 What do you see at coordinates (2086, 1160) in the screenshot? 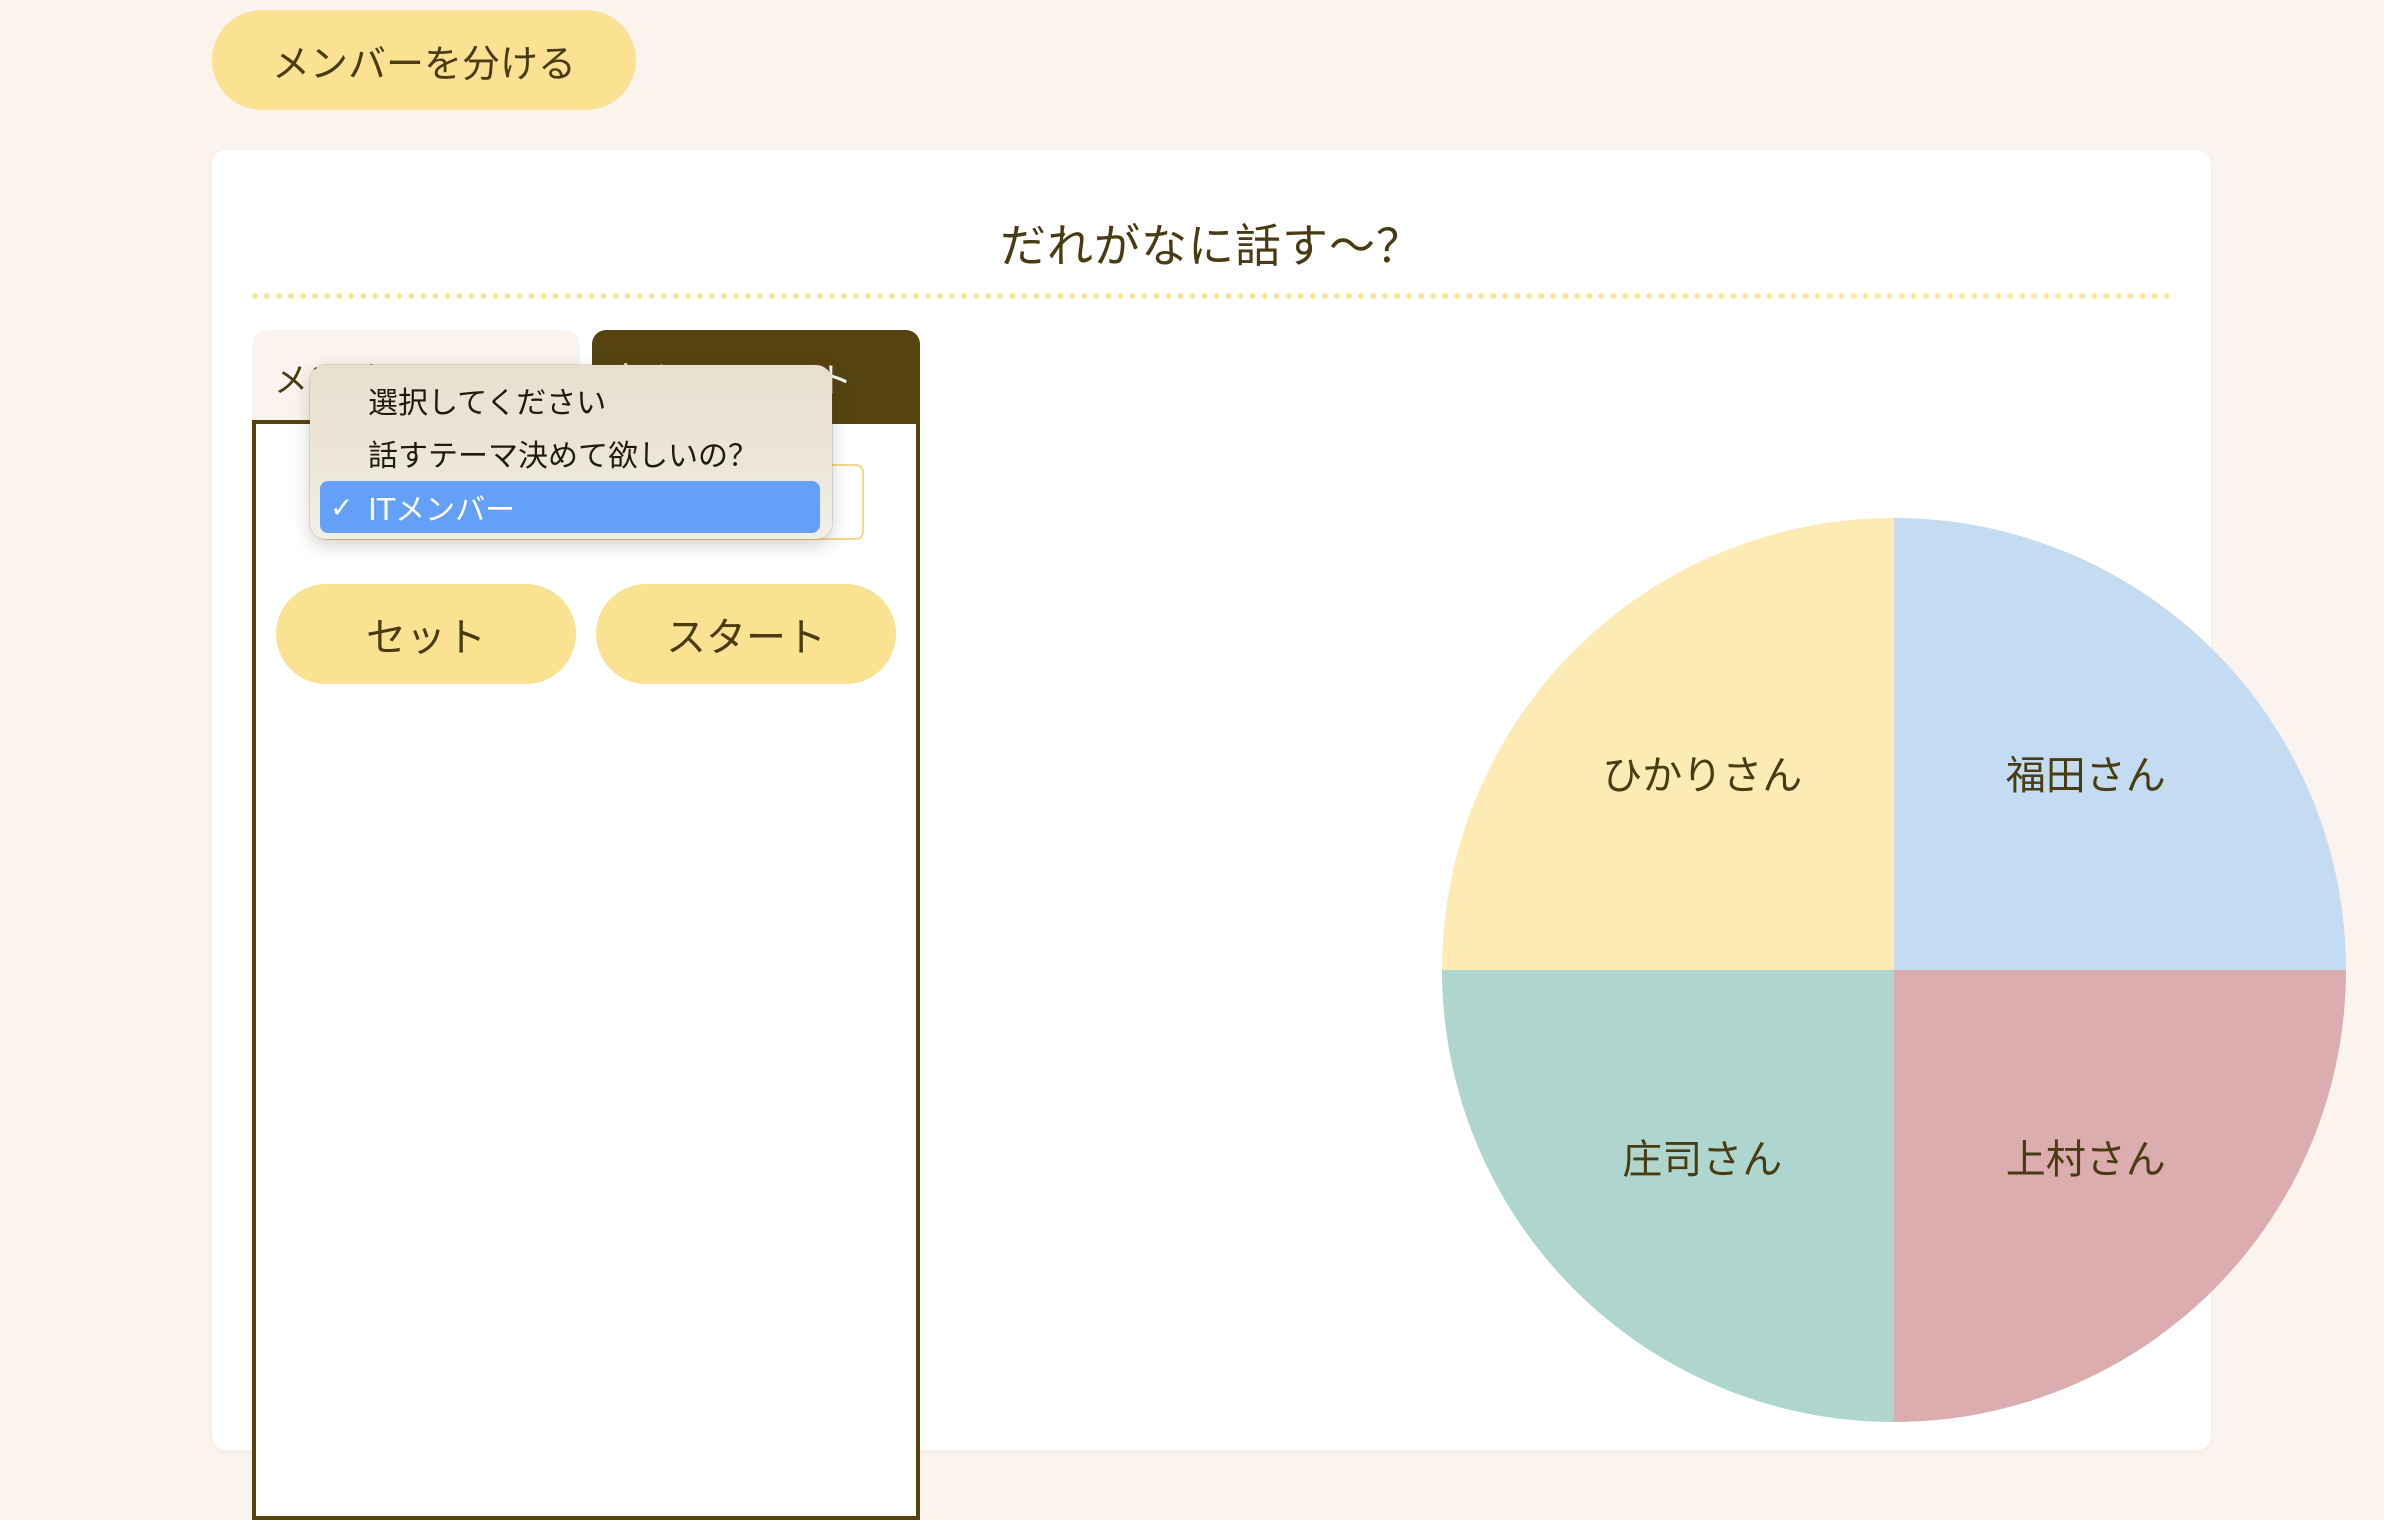
I see `pie-slice-label: 上村さん` at bounding box center [2086, 1160].